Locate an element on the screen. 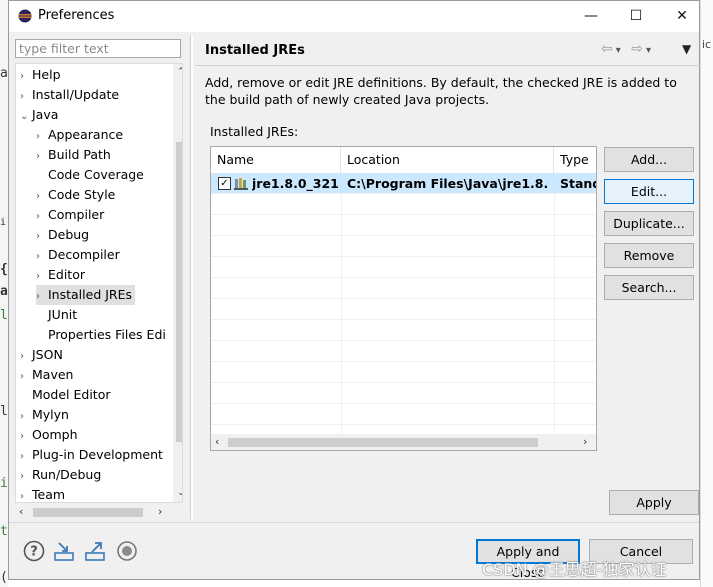 The width and height of the screenshot is (713, 587). tree-item-run-debug: › Run/Debug is located at coordinates (60, 475).